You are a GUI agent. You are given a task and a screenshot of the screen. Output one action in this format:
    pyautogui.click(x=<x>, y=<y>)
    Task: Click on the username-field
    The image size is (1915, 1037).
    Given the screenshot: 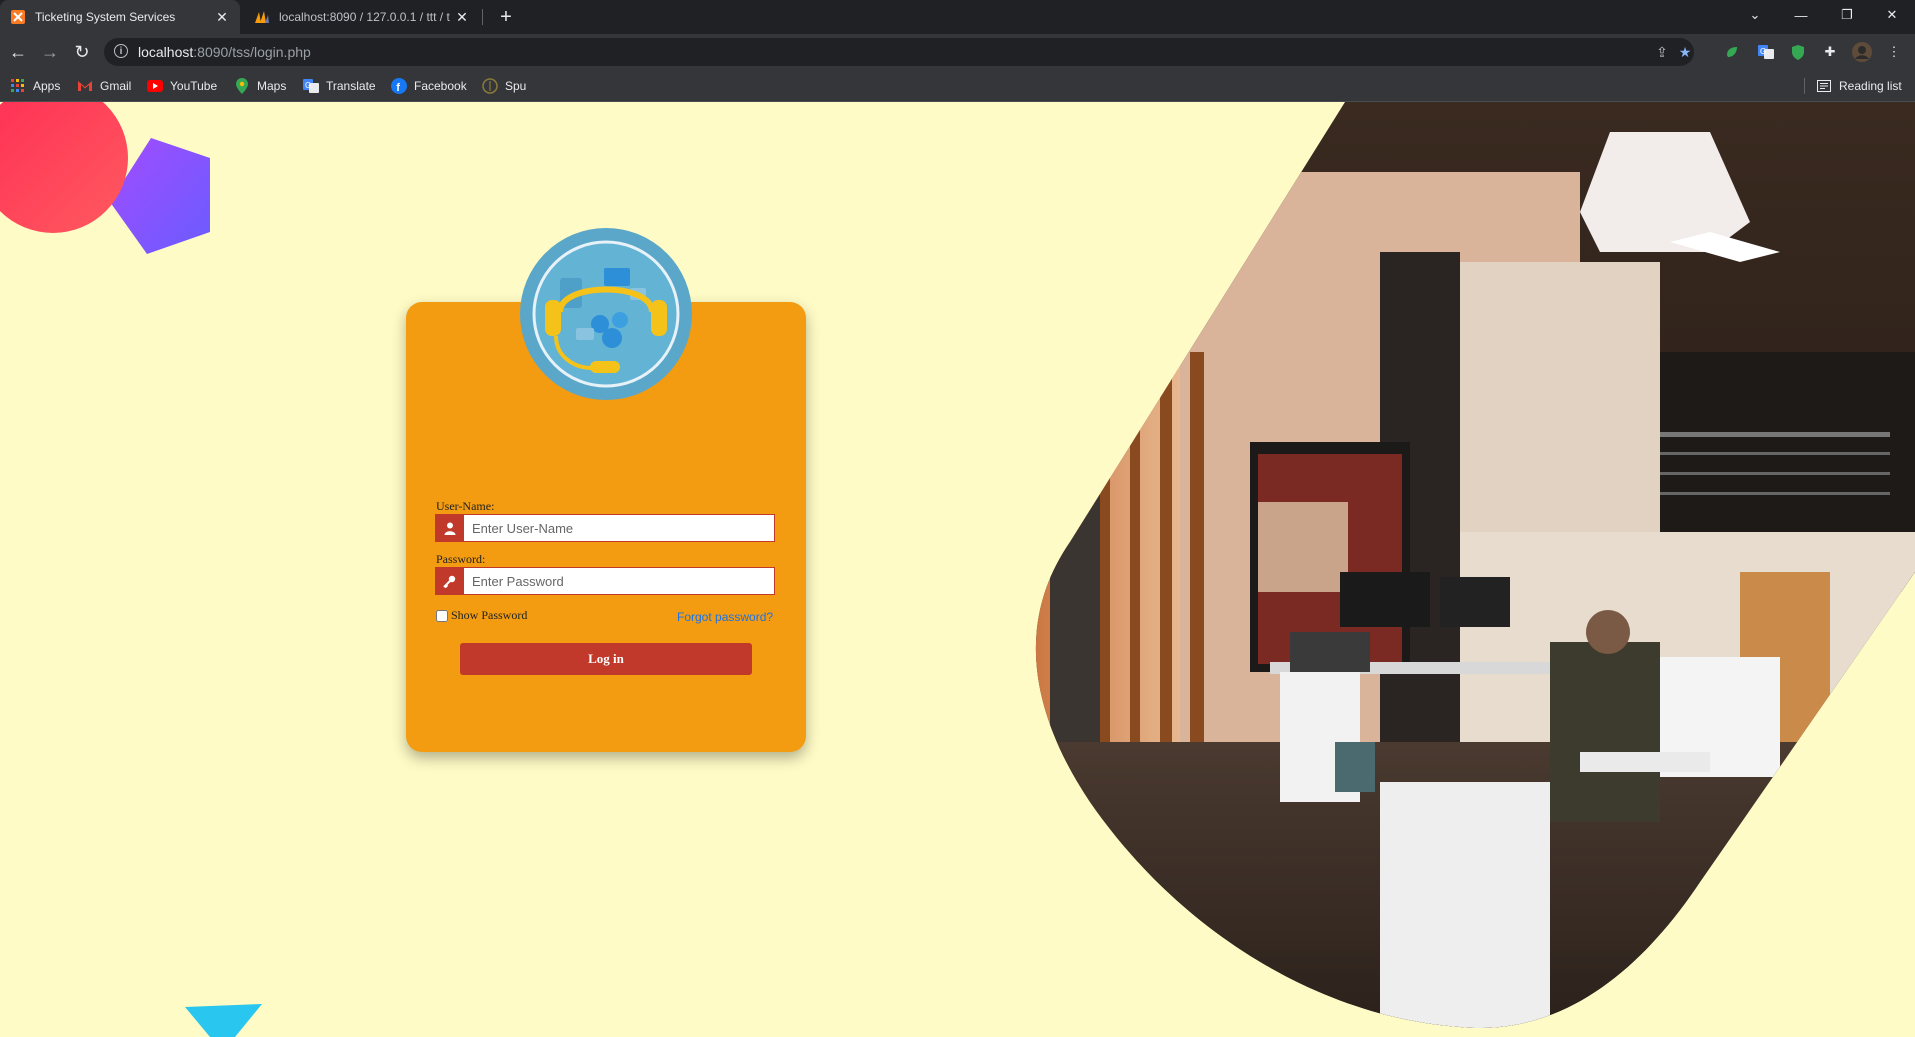 What is the action you would take?
    pyautogui.click(x=605, y=528)
    